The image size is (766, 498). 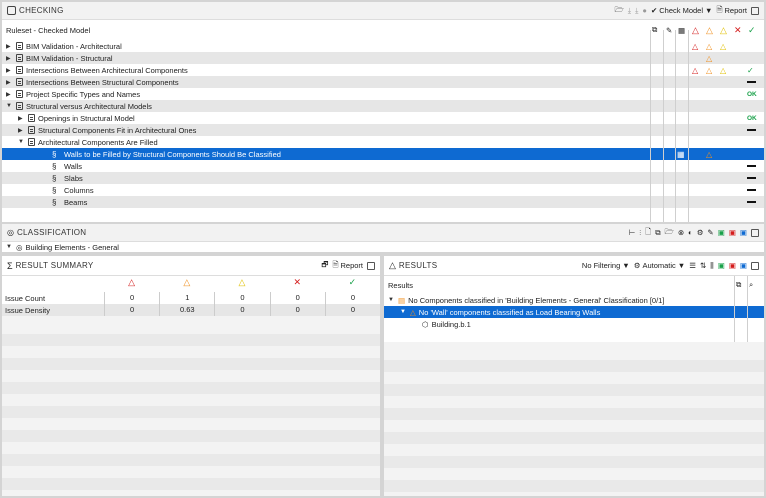 What do you see at coordinates (25, 298) in the screenshot?
I see `summary-label: Issue Count` at bounding box center [25, 298].